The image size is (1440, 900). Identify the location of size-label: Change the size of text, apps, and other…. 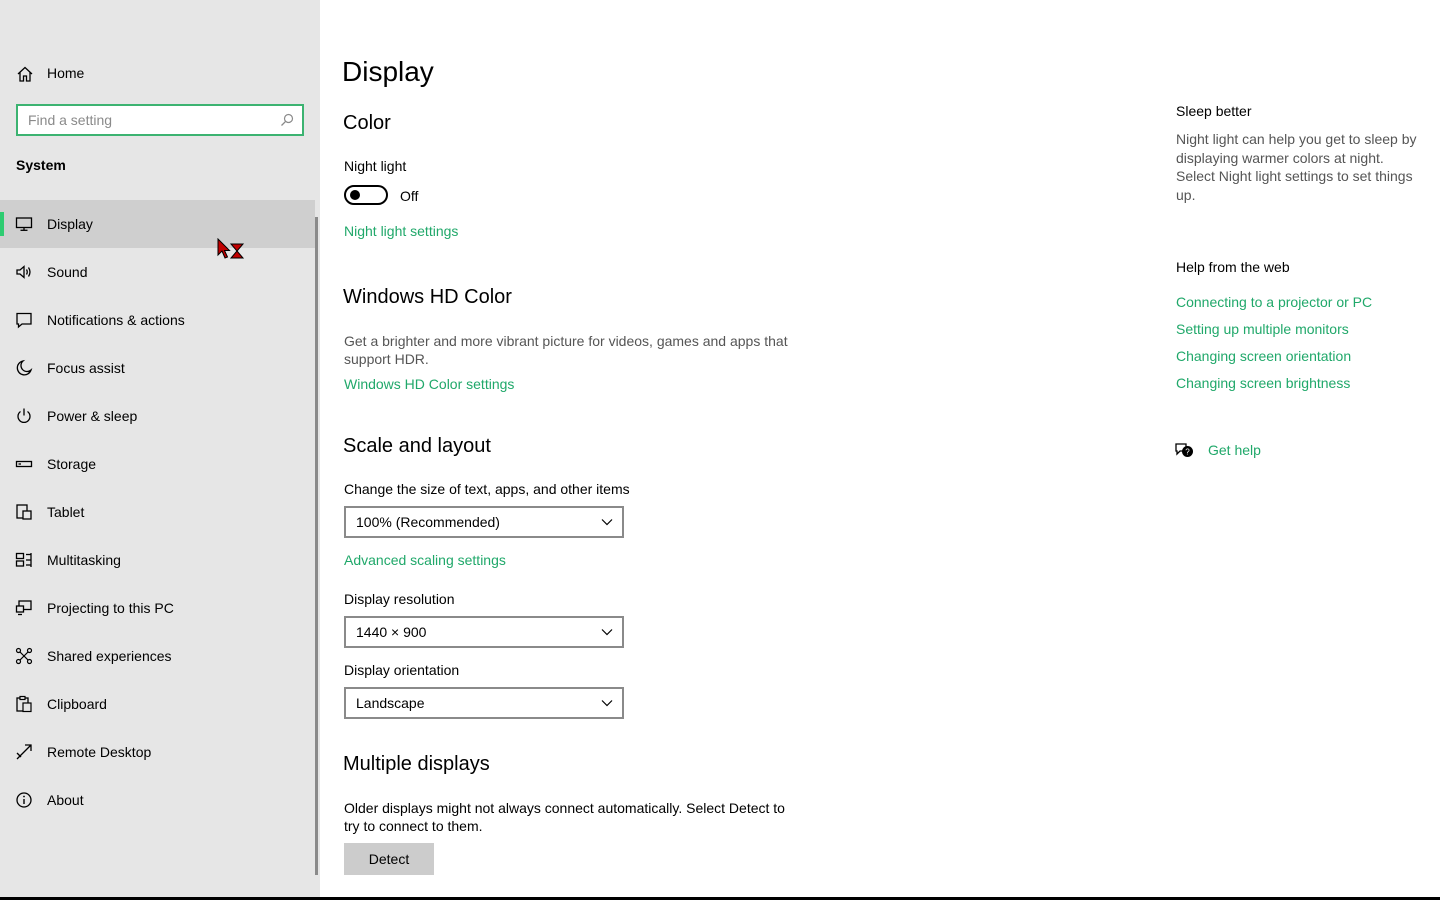
(487, 489).